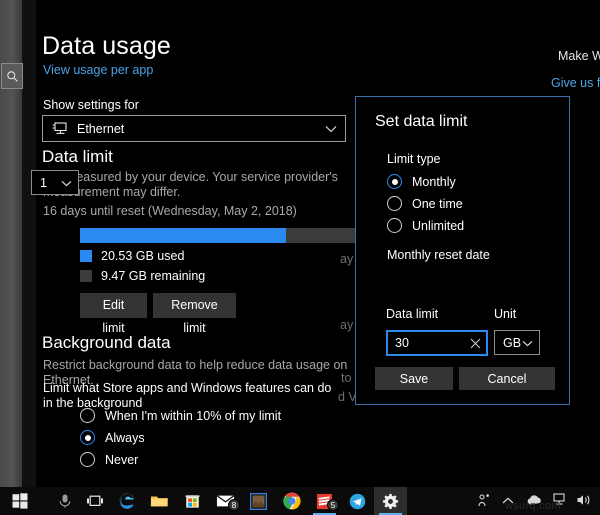 This screenshot has height=515, width=600. I want to click on give-us-feedback-link: Give us fee, so click(575, 83).